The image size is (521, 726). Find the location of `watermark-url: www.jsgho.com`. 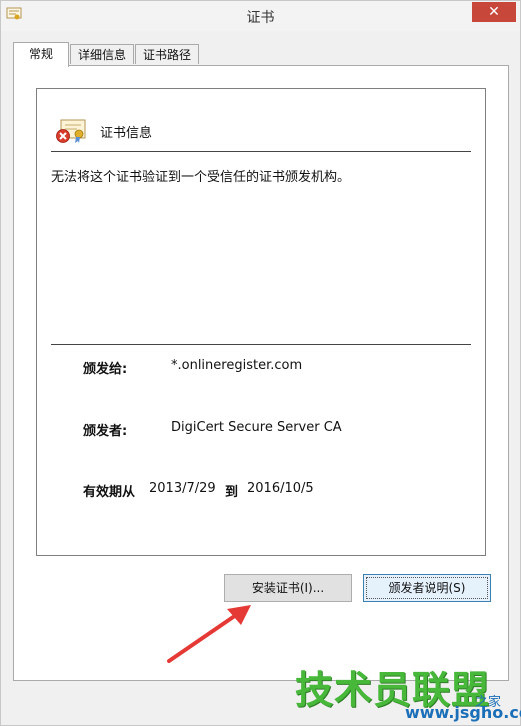

watermark-url: www.jsgho.com is located at coordinates (463, 712).